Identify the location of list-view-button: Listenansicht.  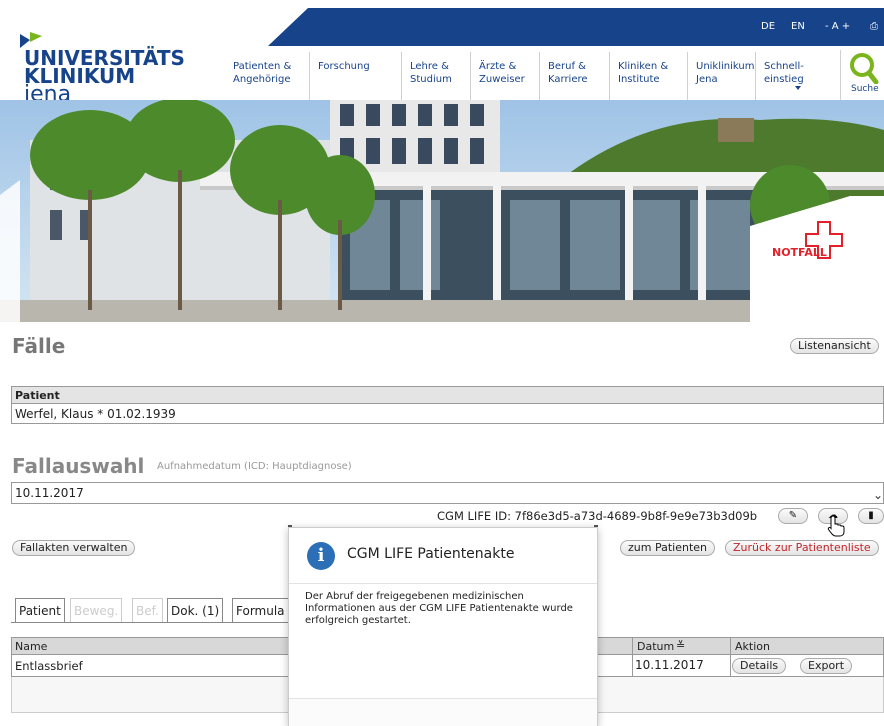
(834, 346).